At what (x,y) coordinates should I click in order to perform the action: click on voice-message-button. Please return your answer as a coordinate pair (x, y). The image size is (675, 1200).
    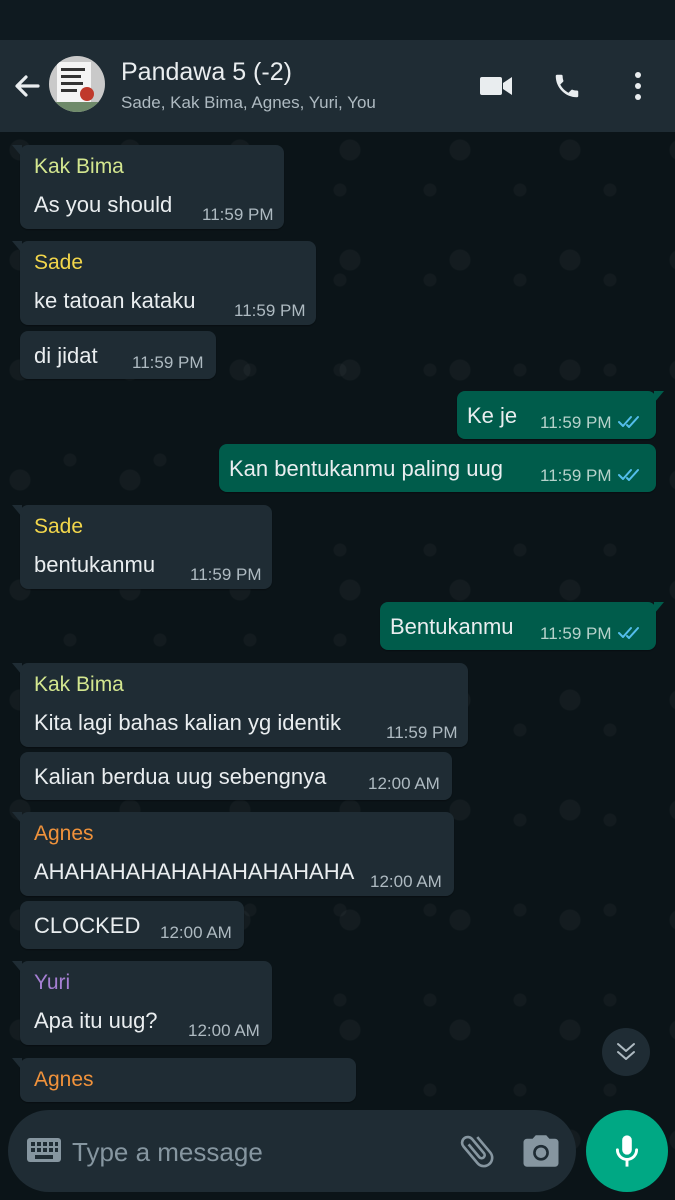
    Looking at the image, I should click on (627, 1151).